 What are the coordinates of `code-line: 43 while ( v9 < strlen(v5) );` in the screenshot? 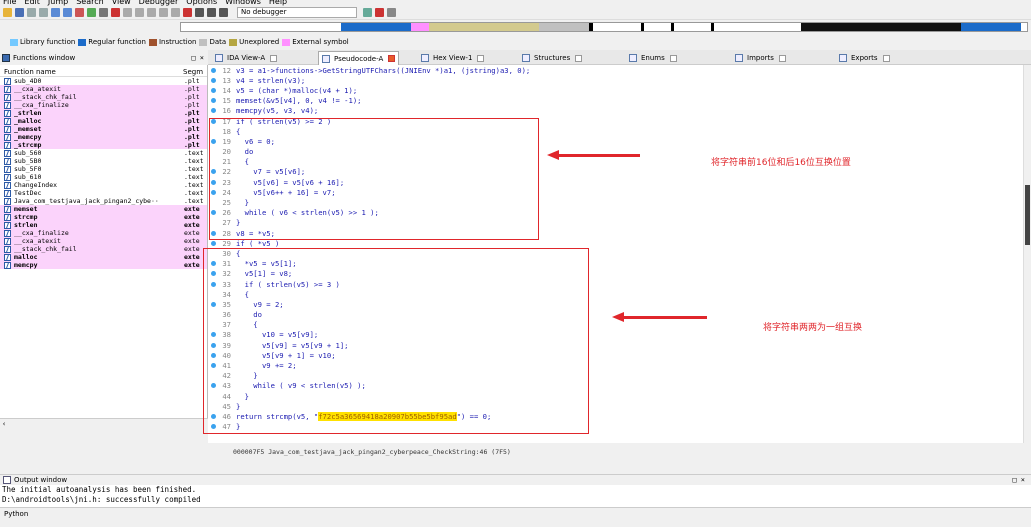 It's located at (615, 386).